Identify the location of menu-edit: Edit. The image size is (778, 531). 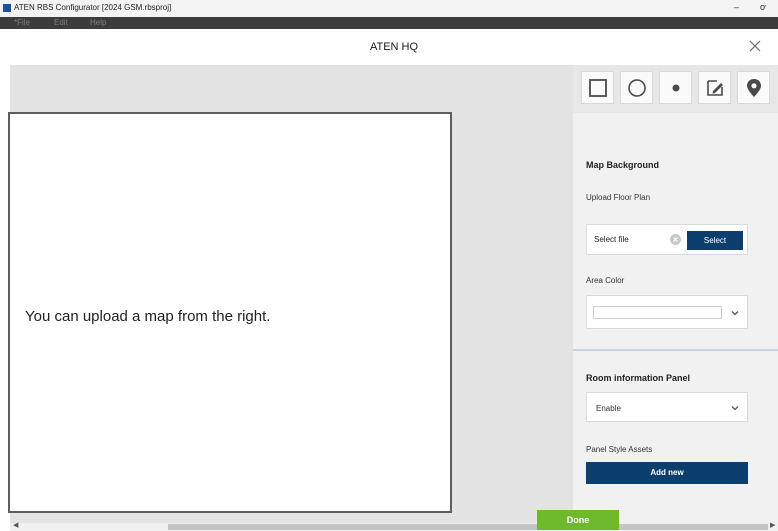
(61, 22).